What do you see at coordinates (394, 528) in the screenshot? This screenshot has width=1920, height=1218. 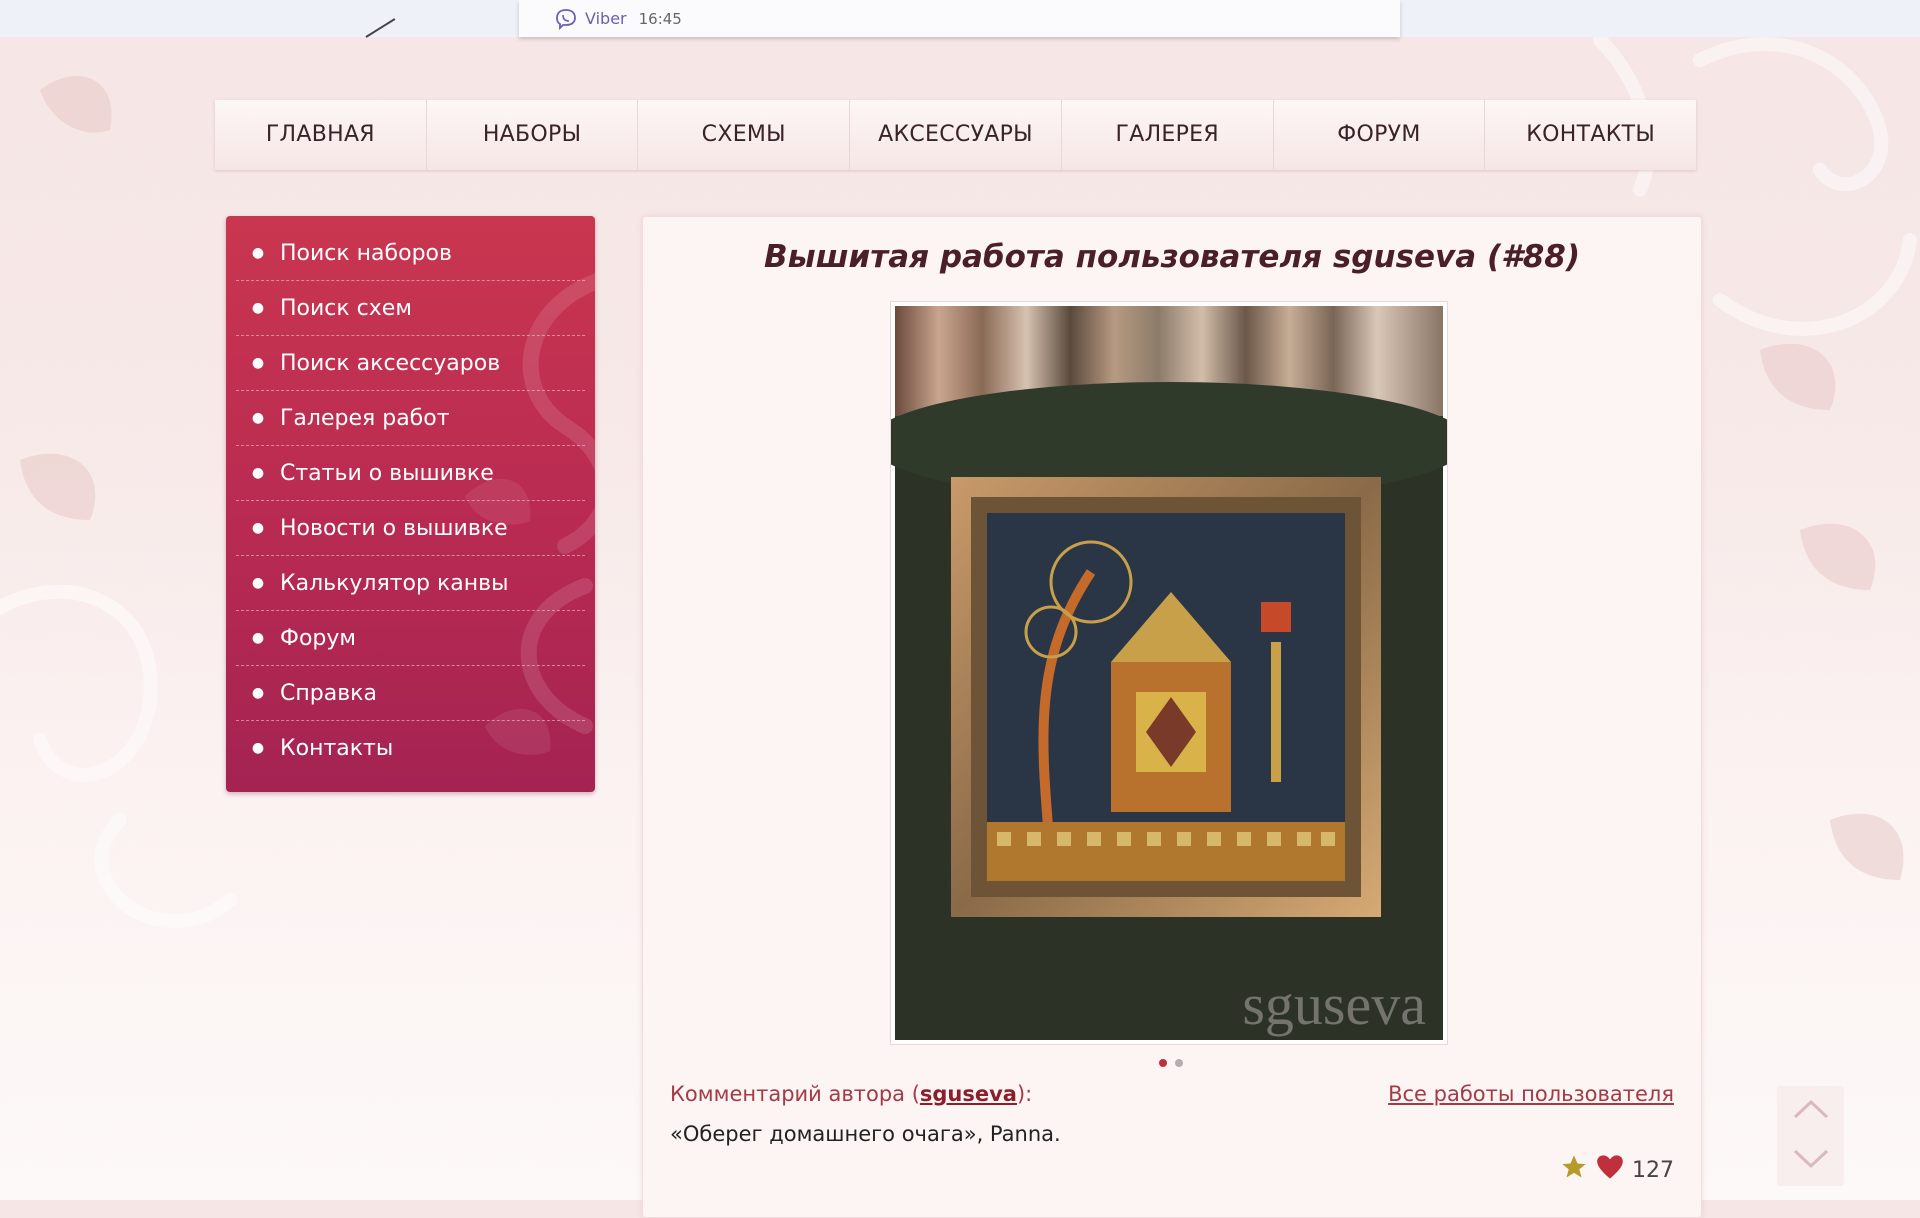 I see `sidebar-item-label: Новости о вышивке` at bounding box center [394, 528].